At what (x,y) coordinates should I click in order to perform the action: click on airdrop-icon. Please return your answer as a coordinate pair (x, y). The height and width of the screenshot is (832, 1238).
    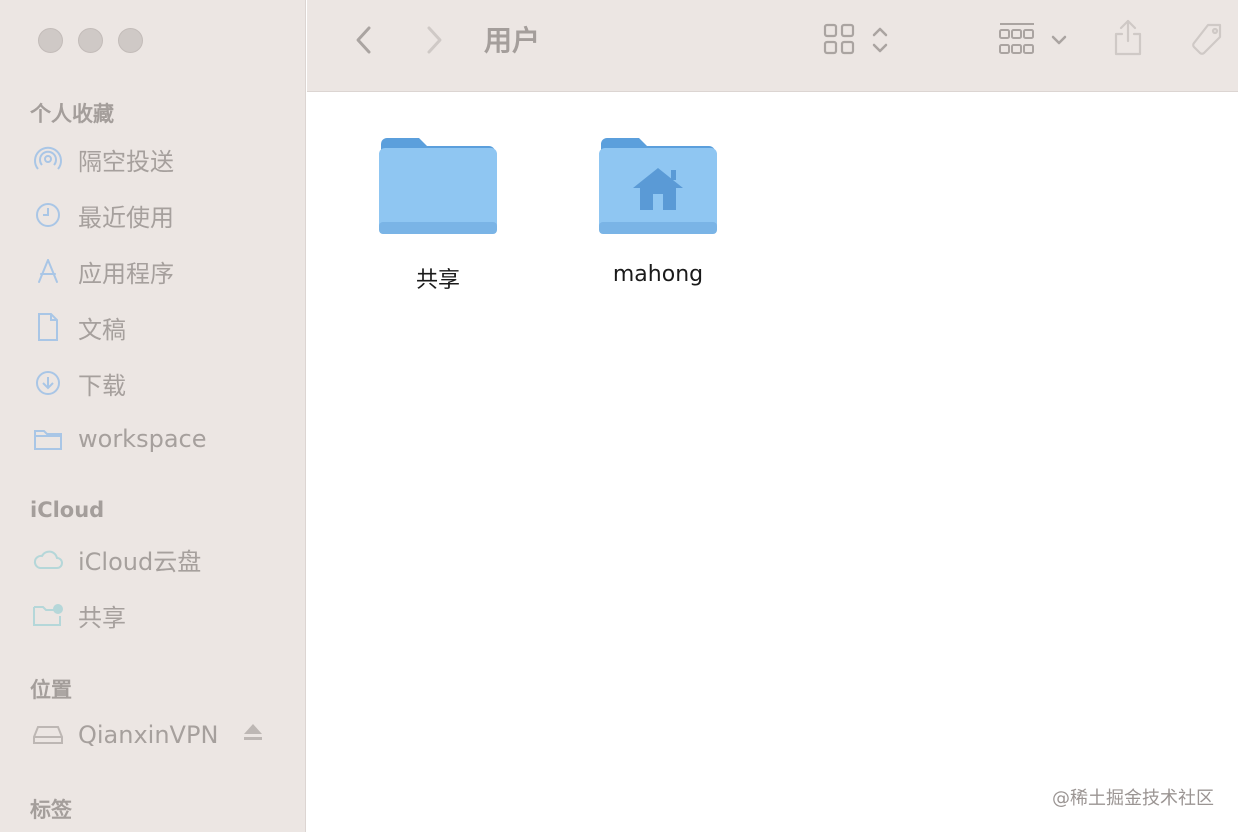
    Looking at the image, I should click on (48, 159).